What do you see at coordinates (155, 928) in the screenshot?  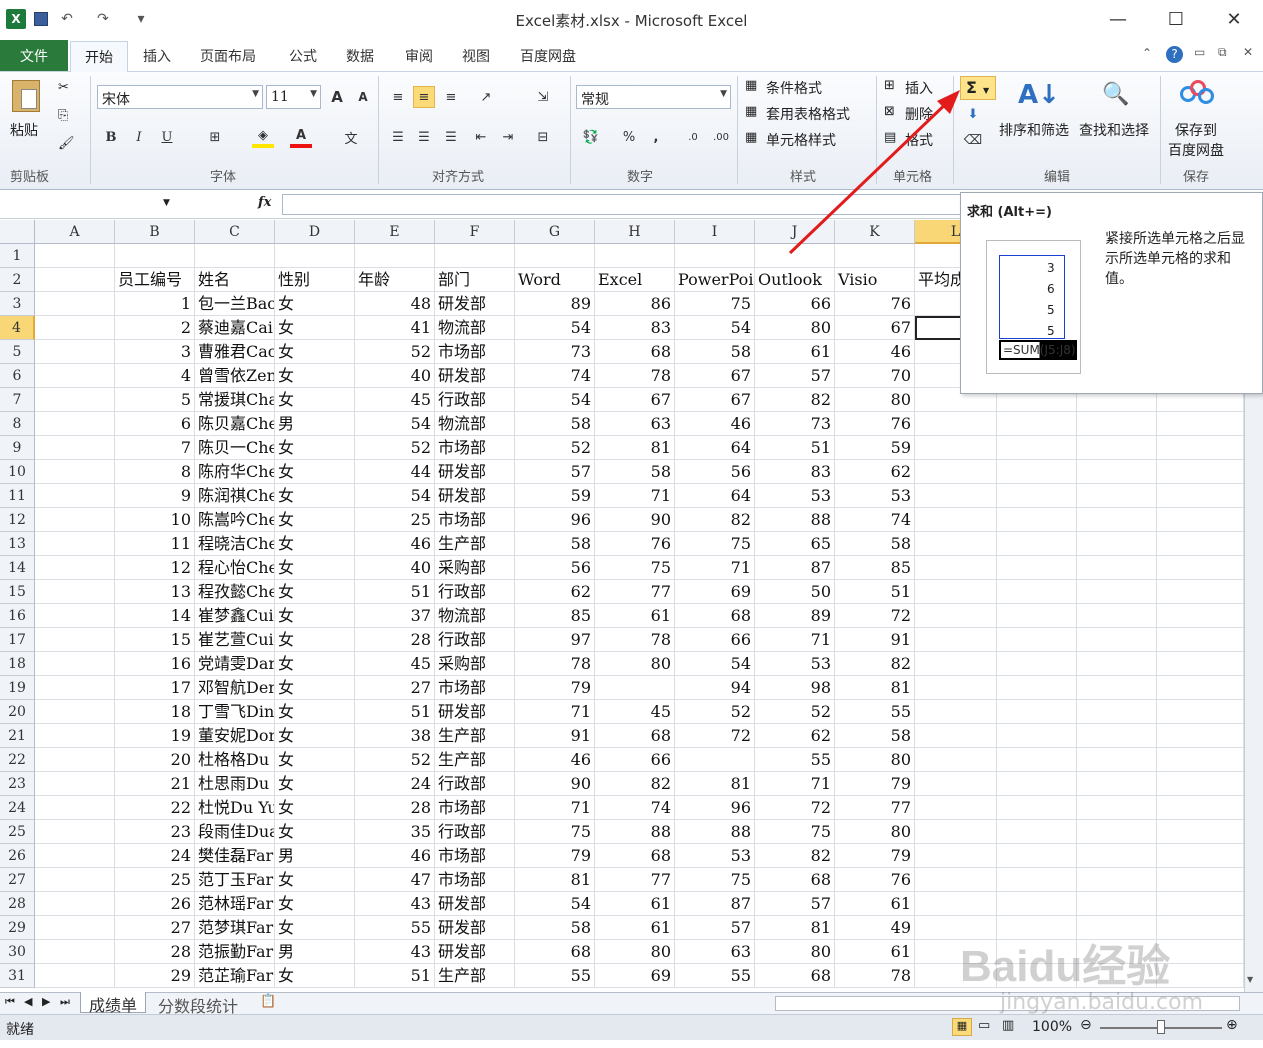 I see `table-cell: 27` at bounding box center [155, 928].